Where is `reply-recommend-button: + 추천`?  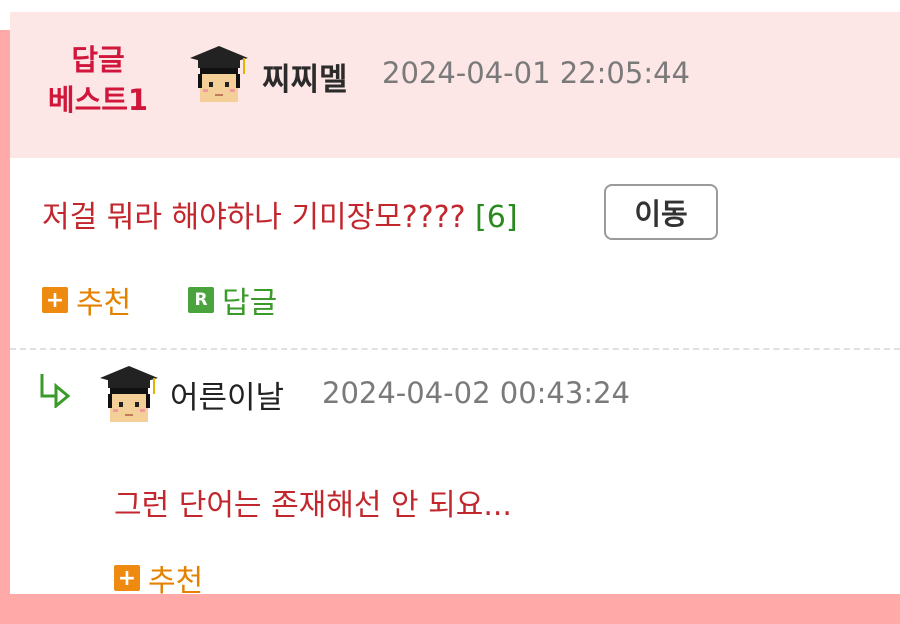
reply-recommend-button: + 추천 is located at coordinates (158, 578).